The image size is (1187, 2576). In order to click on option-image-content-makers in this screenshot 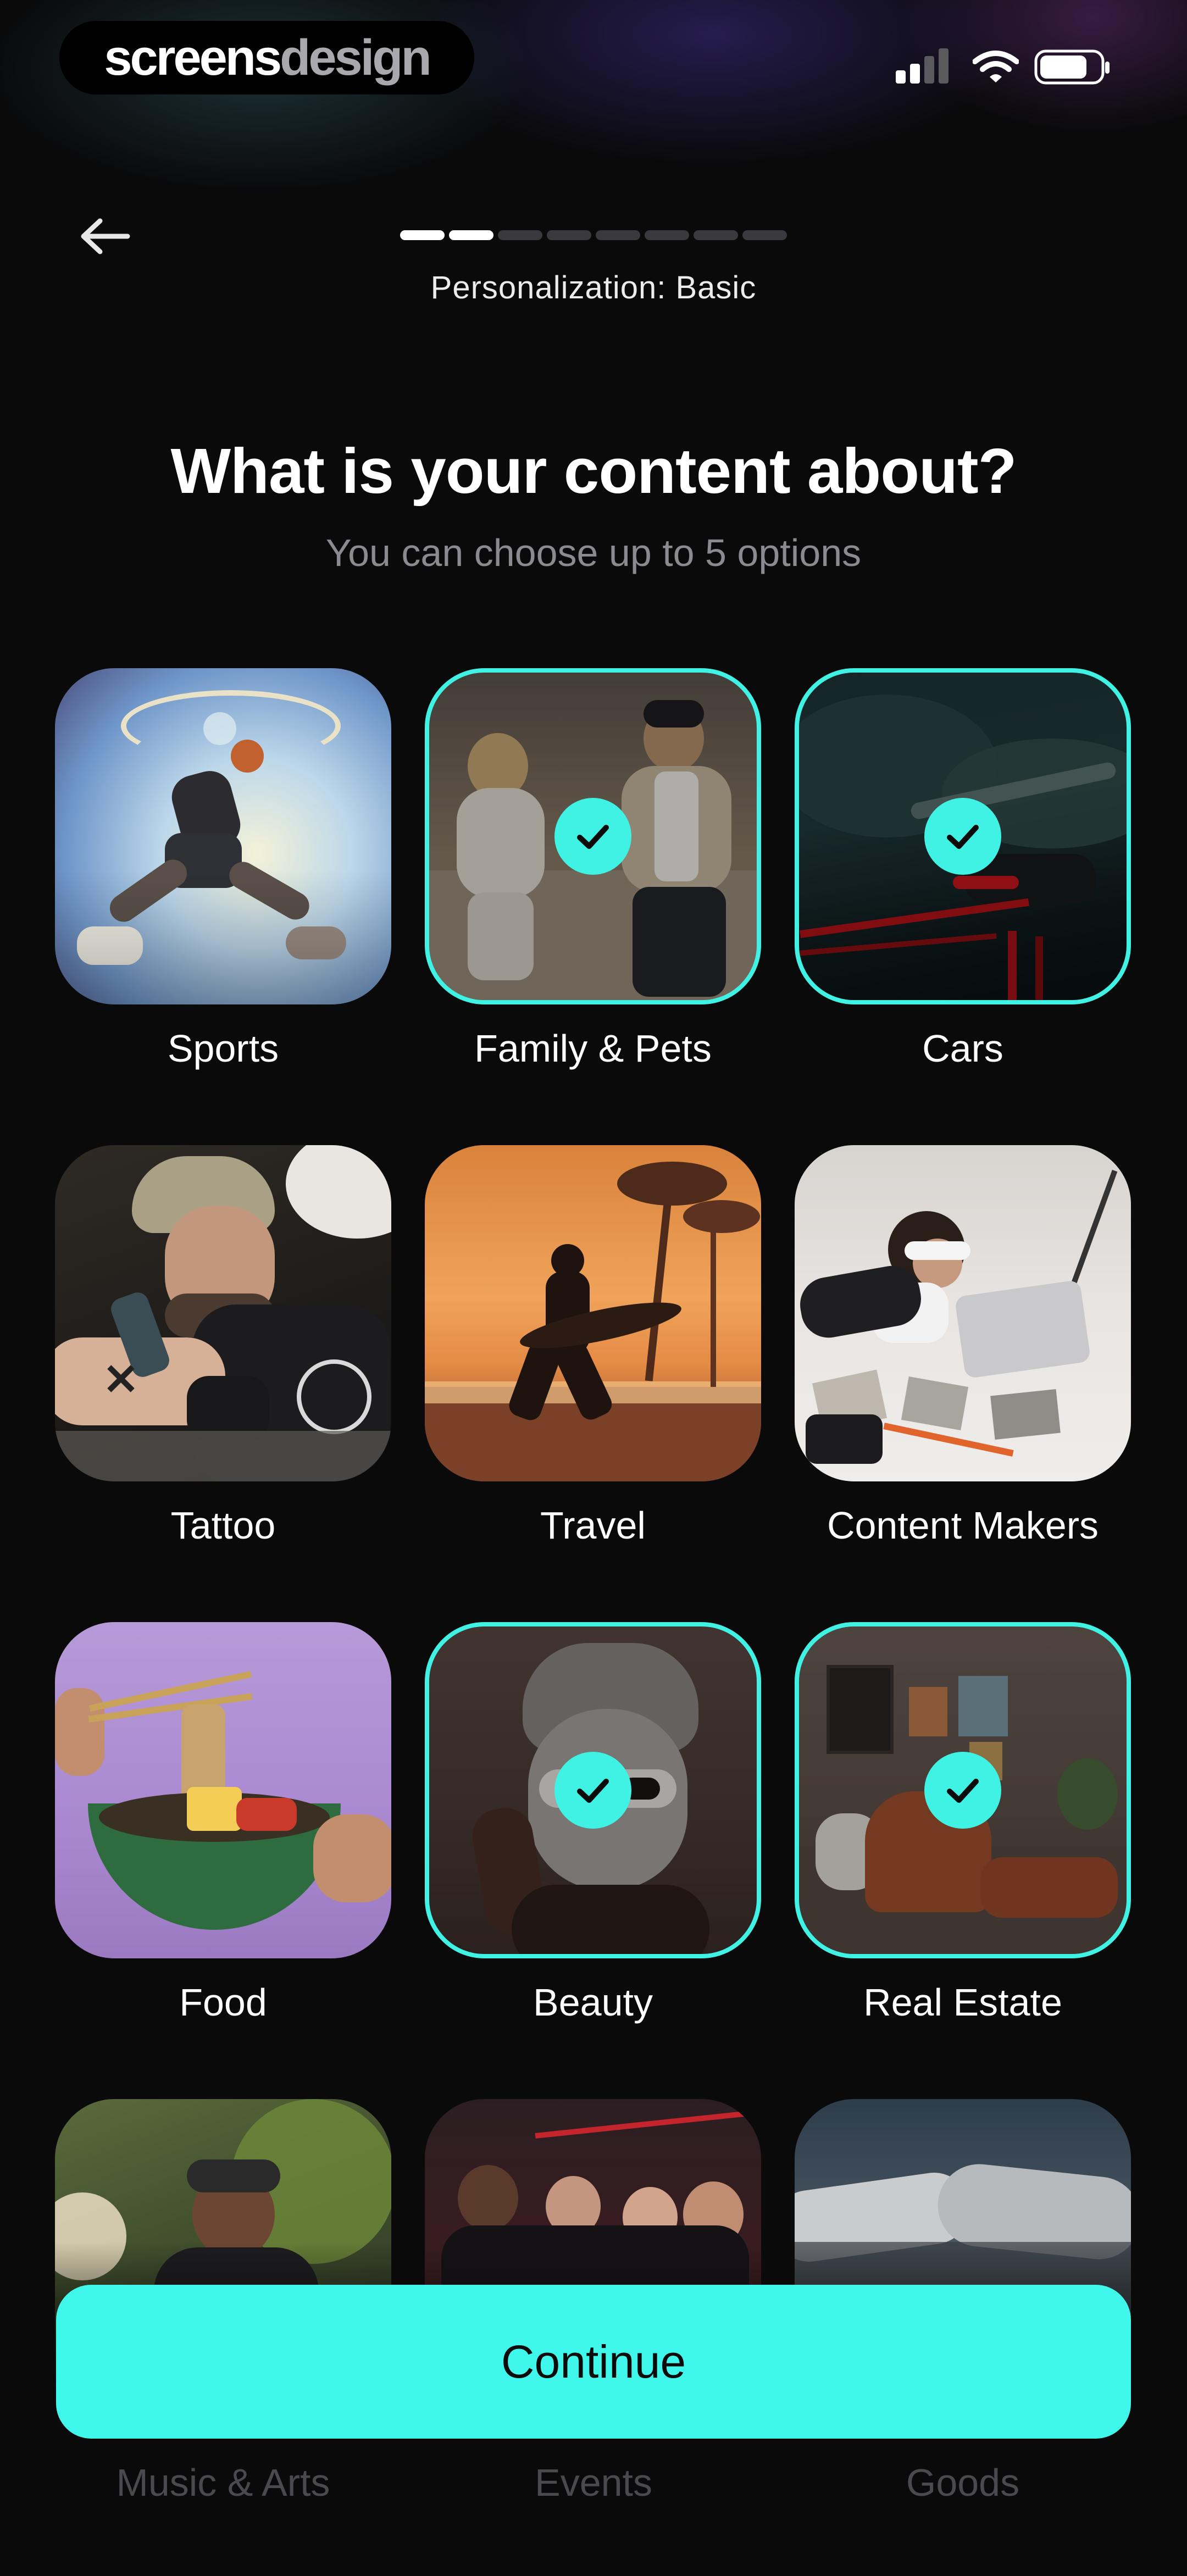, I will do `click(963, 1313)`.